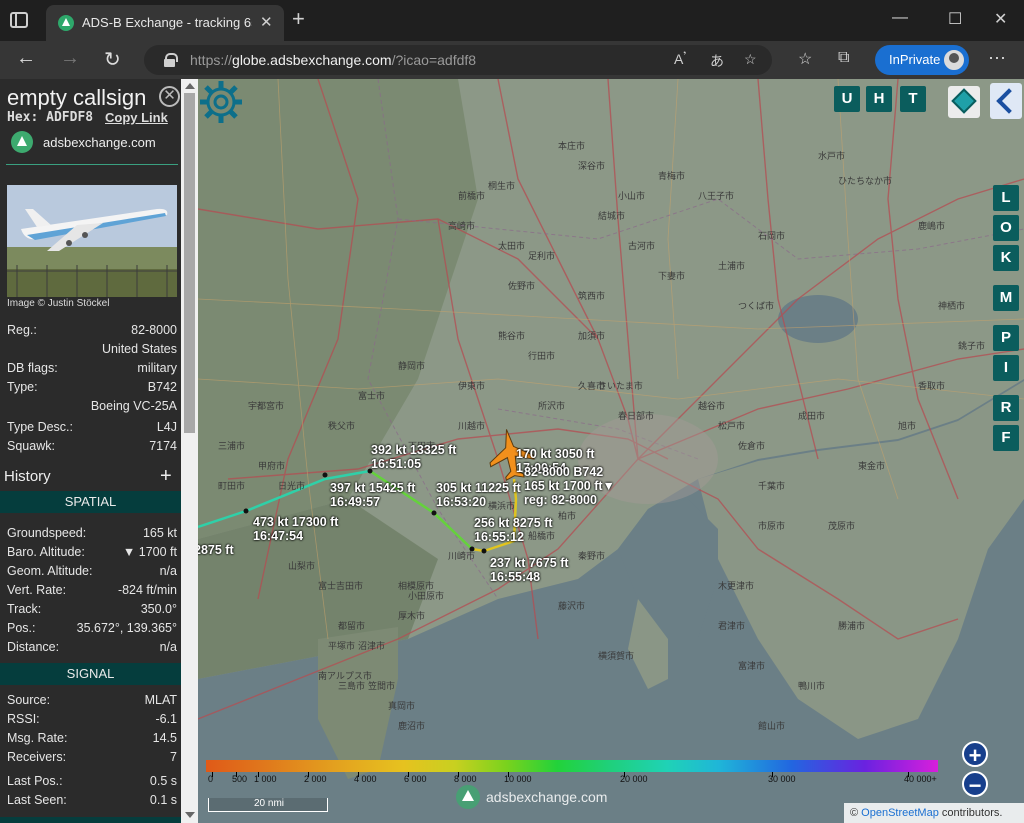  I want to click on map-button-m: M, so click(1006, 298).